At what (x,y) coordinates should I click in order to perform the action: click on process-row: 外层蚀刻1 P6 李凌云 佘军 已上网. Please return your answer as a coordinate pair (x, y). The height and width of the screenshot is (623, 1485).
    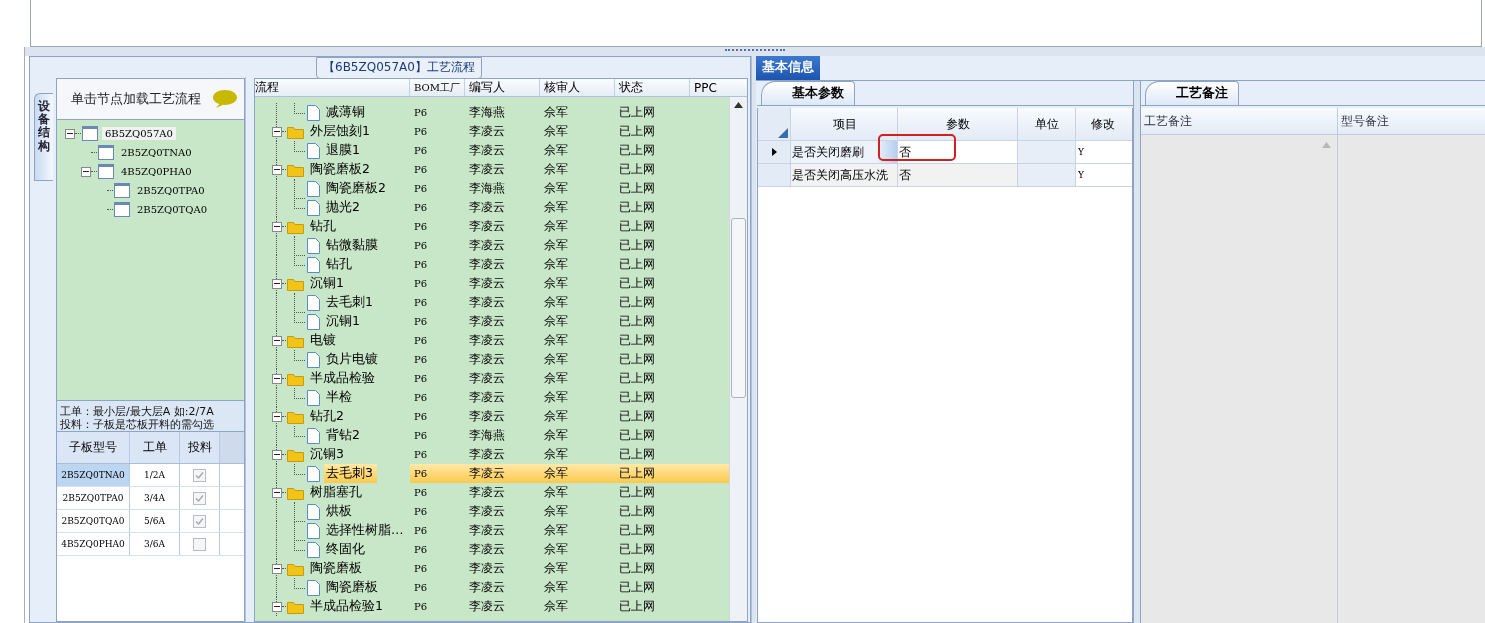
    Looking at the image, I should click on (492, 131).